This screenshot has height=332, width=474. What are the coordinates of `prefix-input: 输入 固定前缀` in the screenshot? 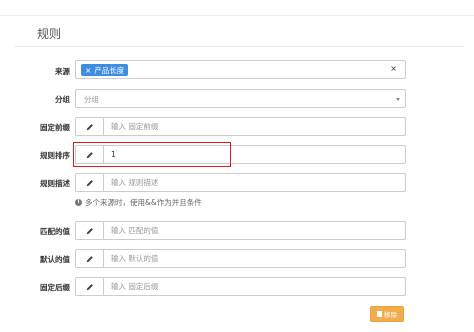 It's located at (254, 126).